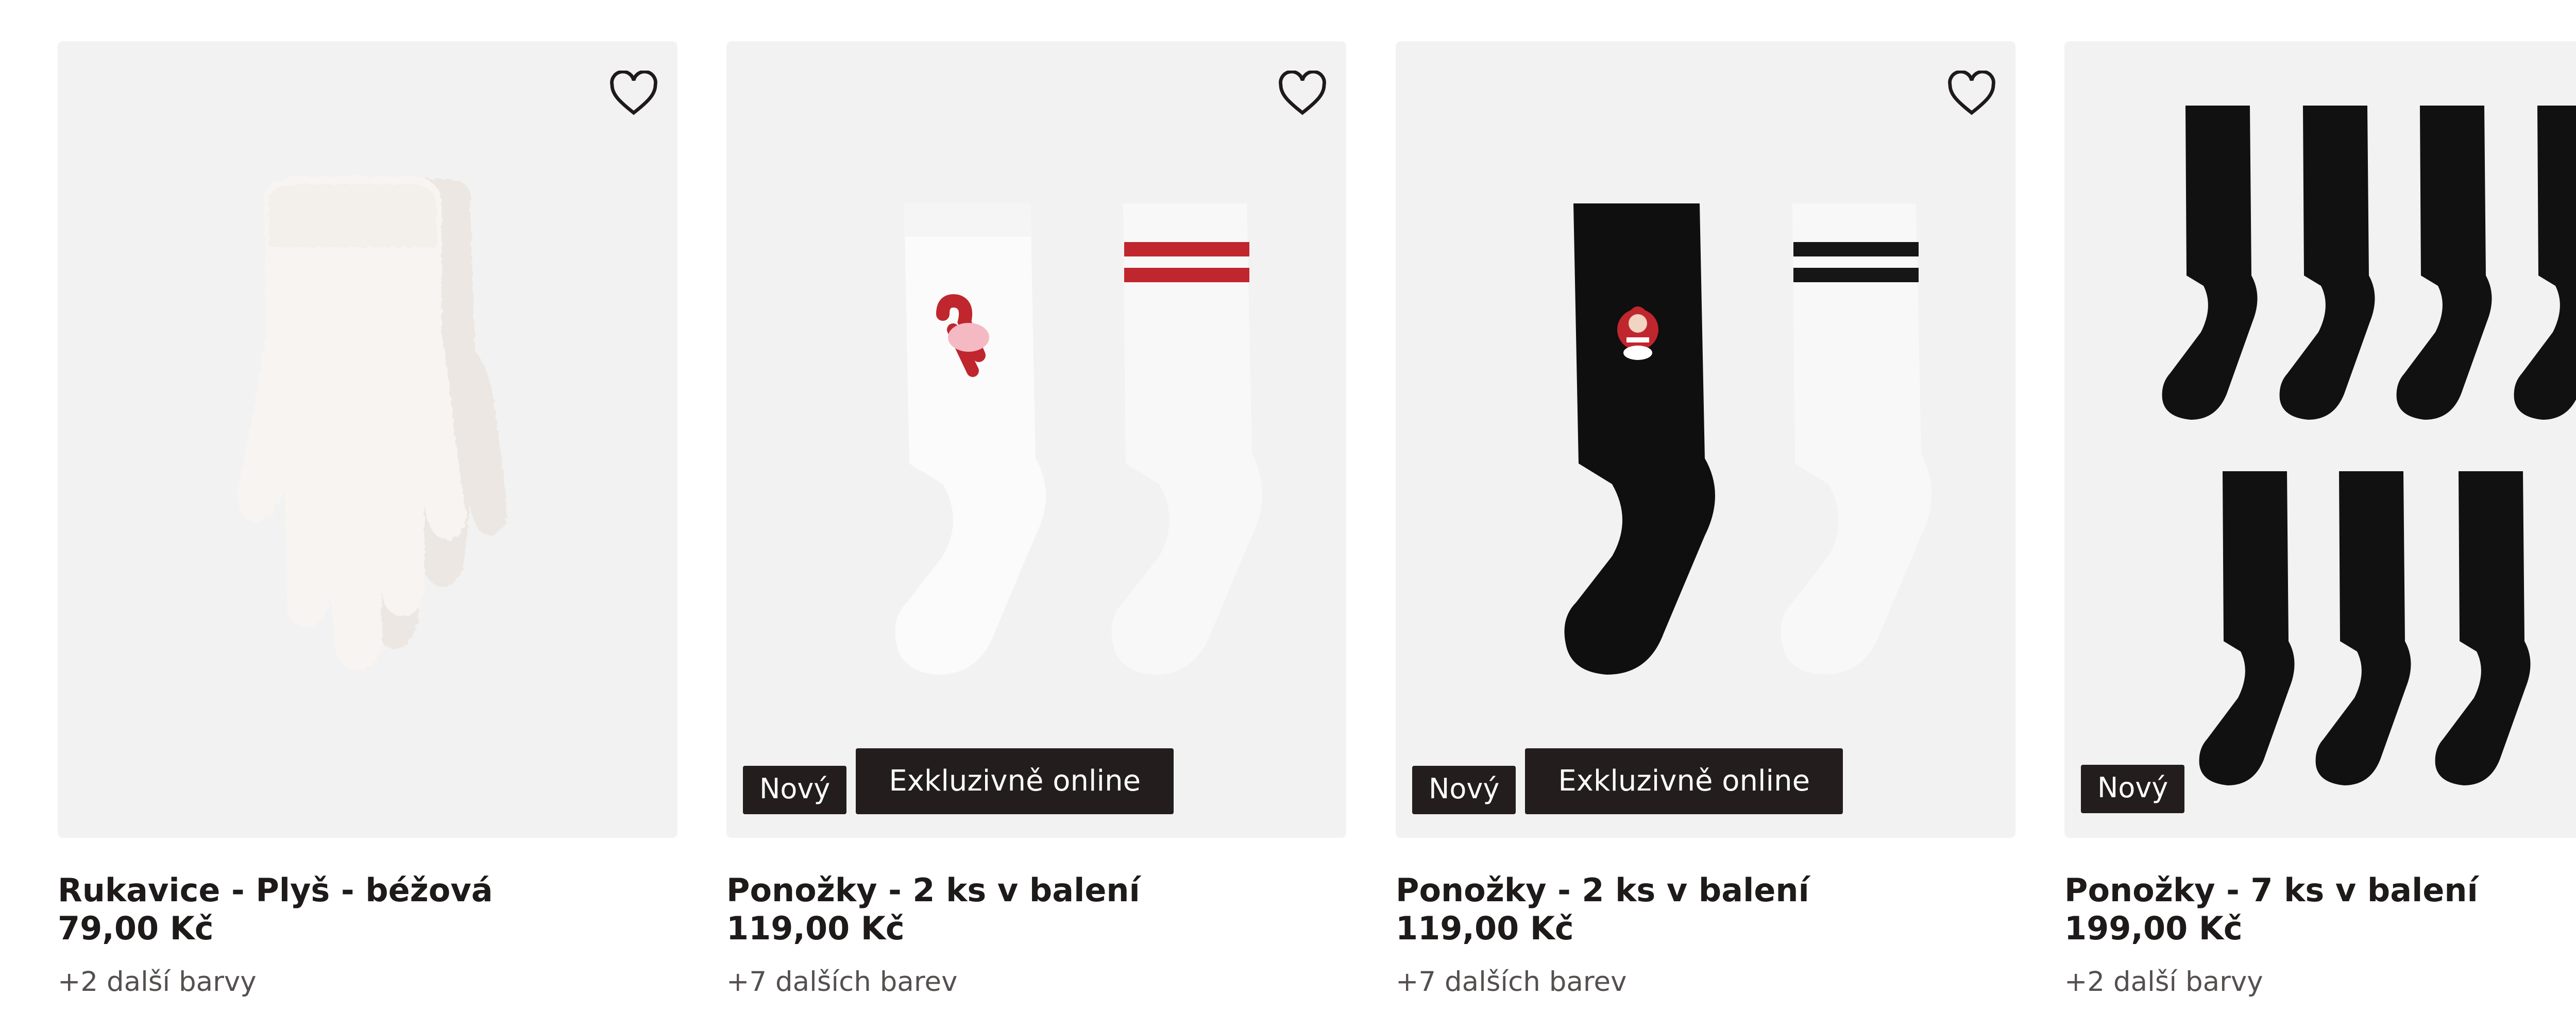 The width and height of the screenshot is (2576, 1030). I want to click on product-title: Rukavice - Plyš - béžová, so click(367, 890).